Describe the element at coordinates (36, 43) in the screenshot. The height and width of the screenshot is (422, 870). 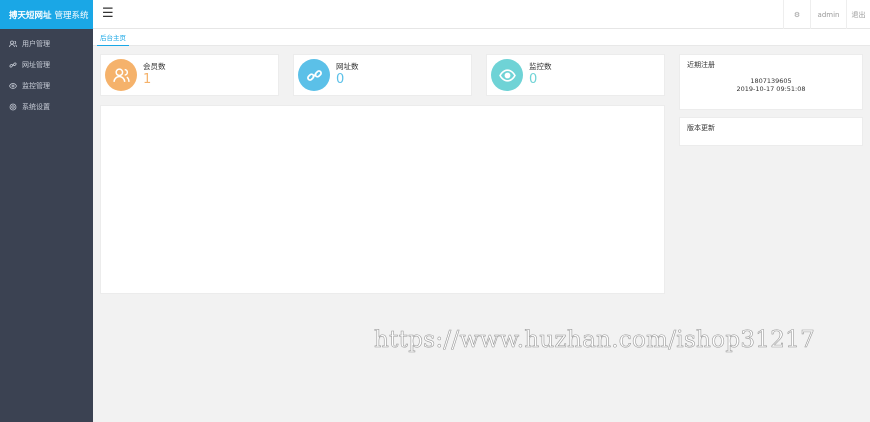
I see `sidebar-item-label: 用户管理` at that location.